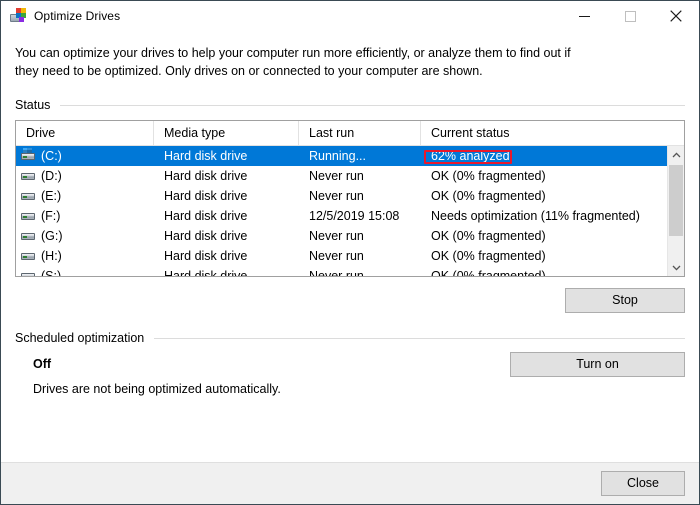 The width and height of the screenshot is (700, 505). I want to click on close-button, so click(676, 16).